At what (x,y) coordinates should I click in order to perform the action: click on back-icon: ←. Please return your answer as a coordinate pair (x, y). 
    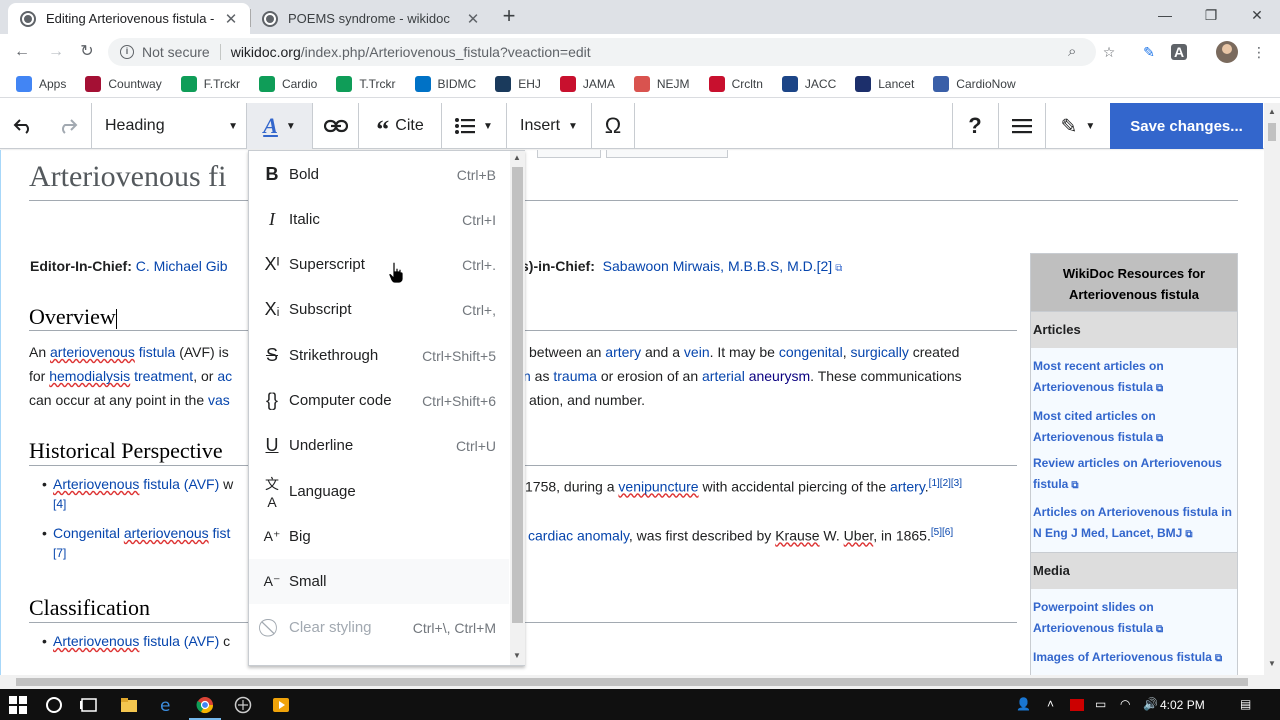
    Looking at the image, I should click on (22, 52).